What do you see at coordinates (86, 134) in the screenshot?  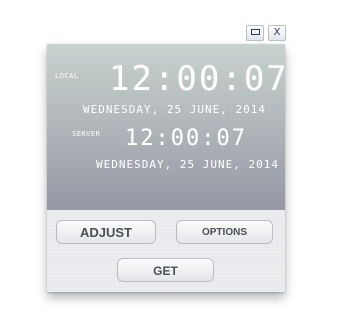 I see `server-label: SERVER` at bounding box center [86, 134].